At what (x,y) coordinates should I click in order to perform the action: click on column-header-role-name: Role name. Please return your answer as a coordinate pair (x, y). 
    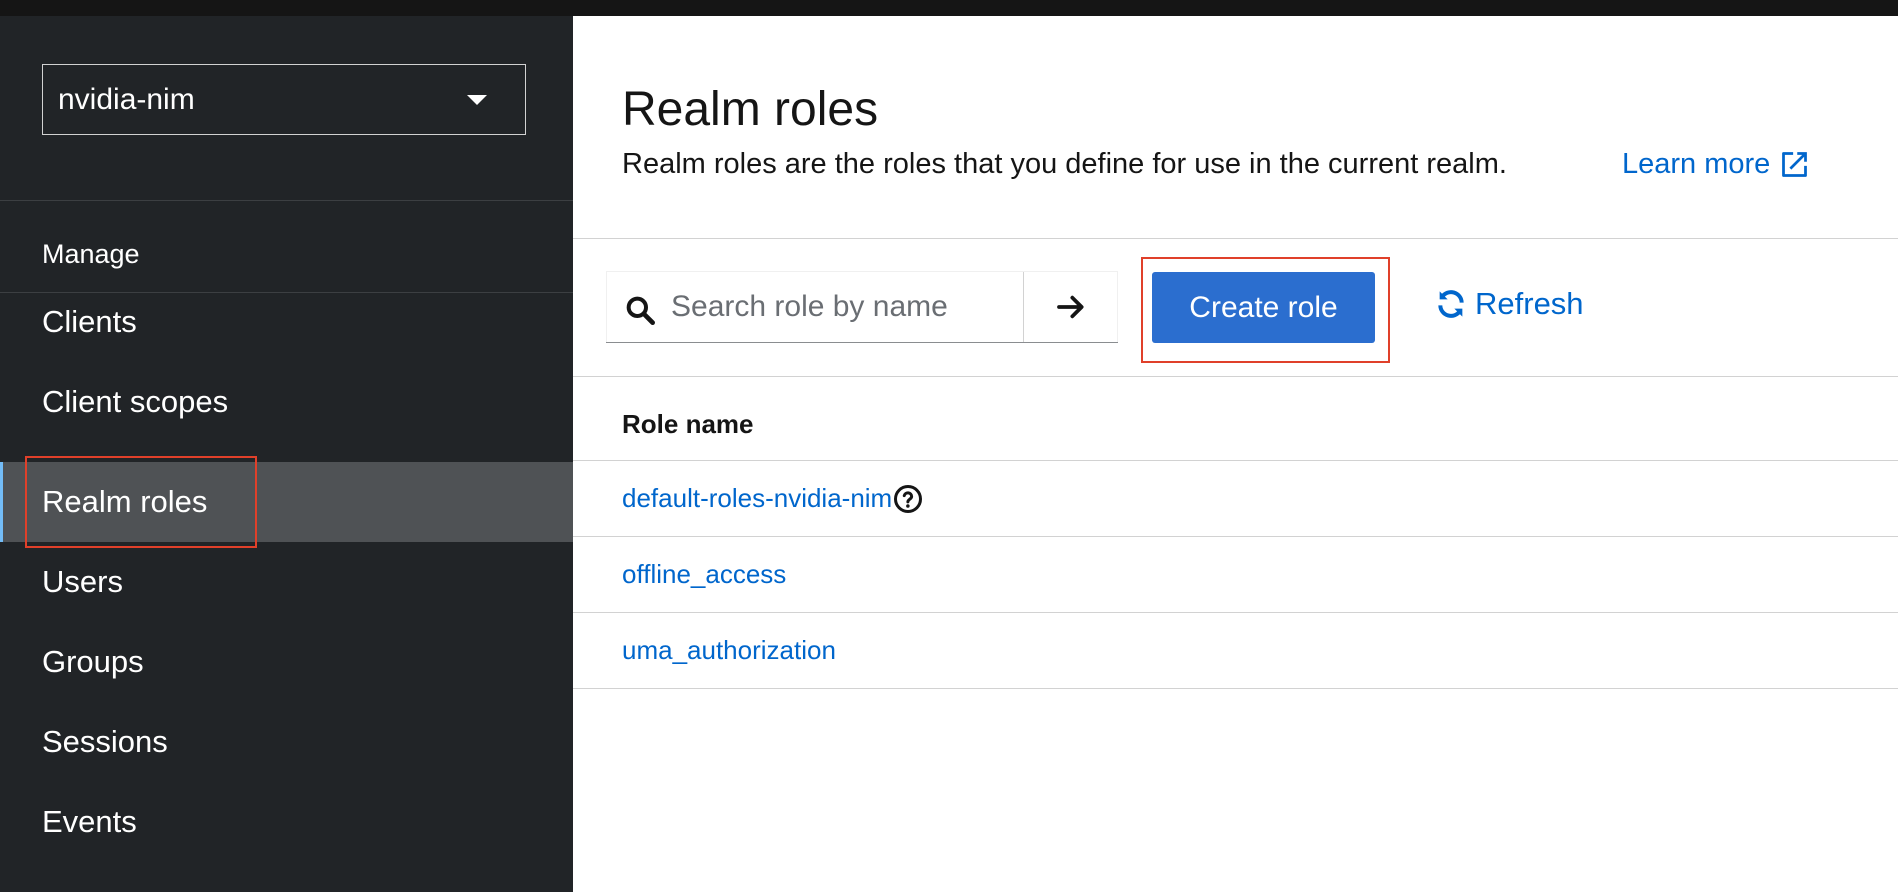
    Looking at the image, I should click on (688, 424).